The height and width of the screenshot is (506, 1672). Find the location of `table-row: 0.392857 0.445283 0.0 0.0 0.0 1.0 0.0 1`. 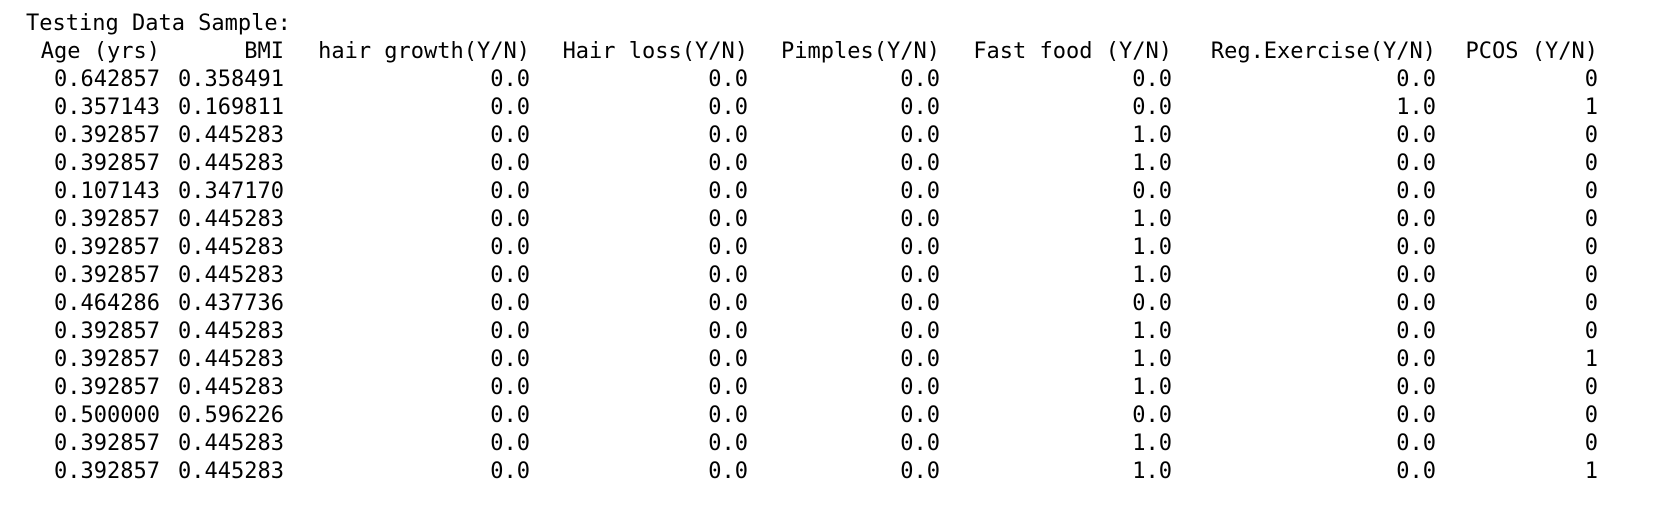

table-row: 0.392857 0.445283 0.0 0.0 0.0 1.0 0.0 1 is located at coordinates (812, 360).